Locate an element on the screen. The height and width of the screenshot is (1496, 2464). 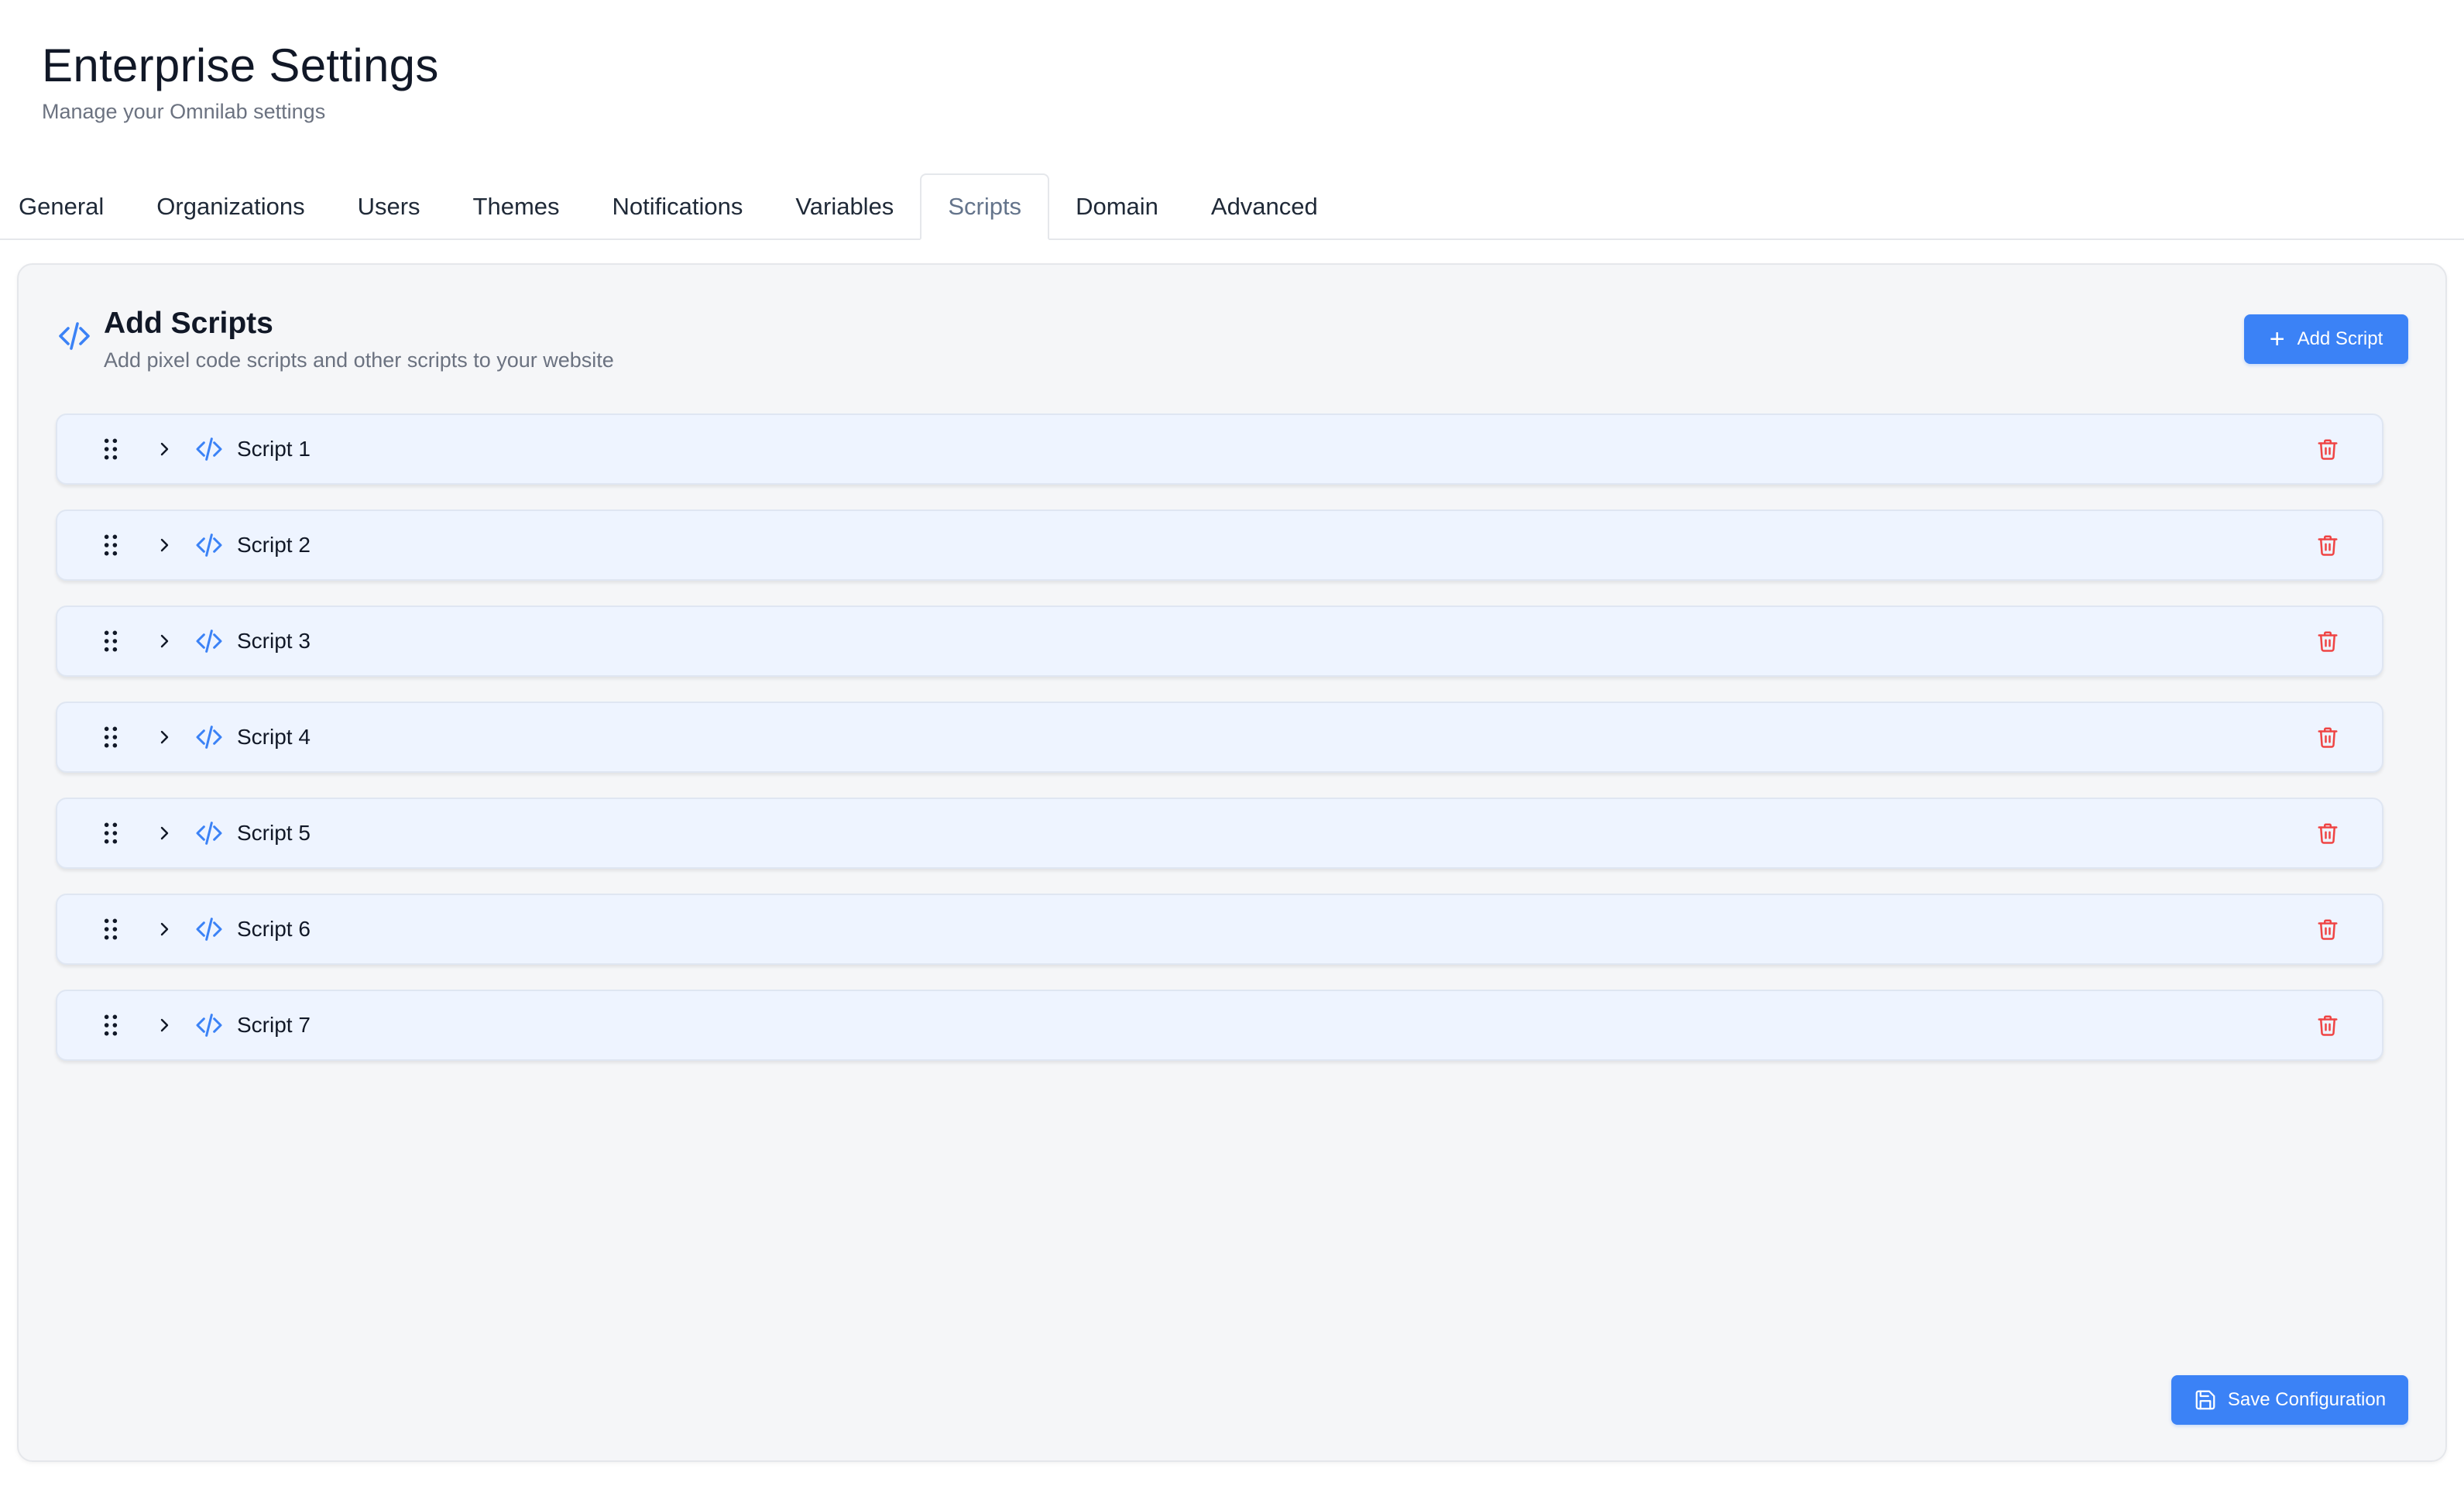
script-name: Script 2 is located at coordinates (274, 545).